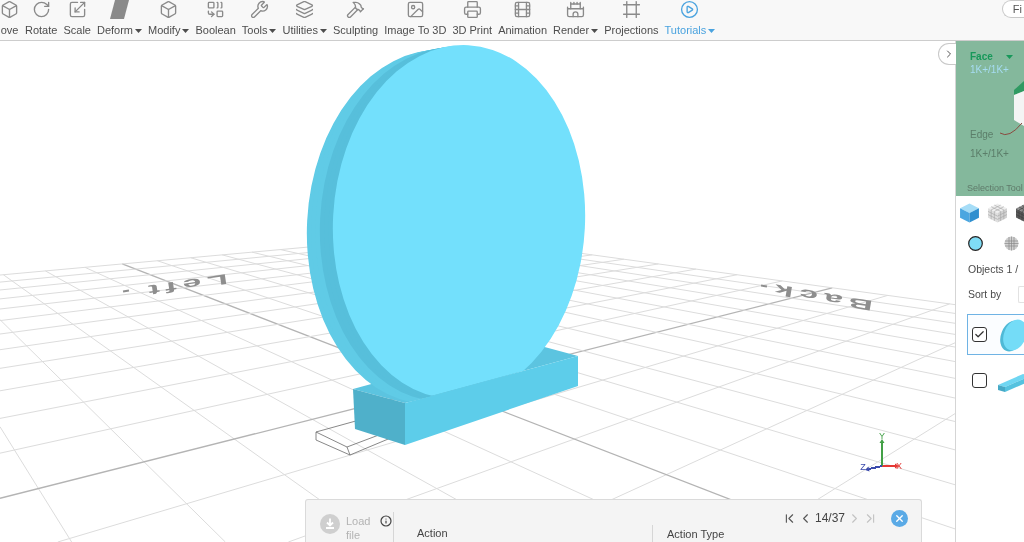  Describe the element at coordinates (995, 334) in the screenshot. I see `object-list-item` at that location.